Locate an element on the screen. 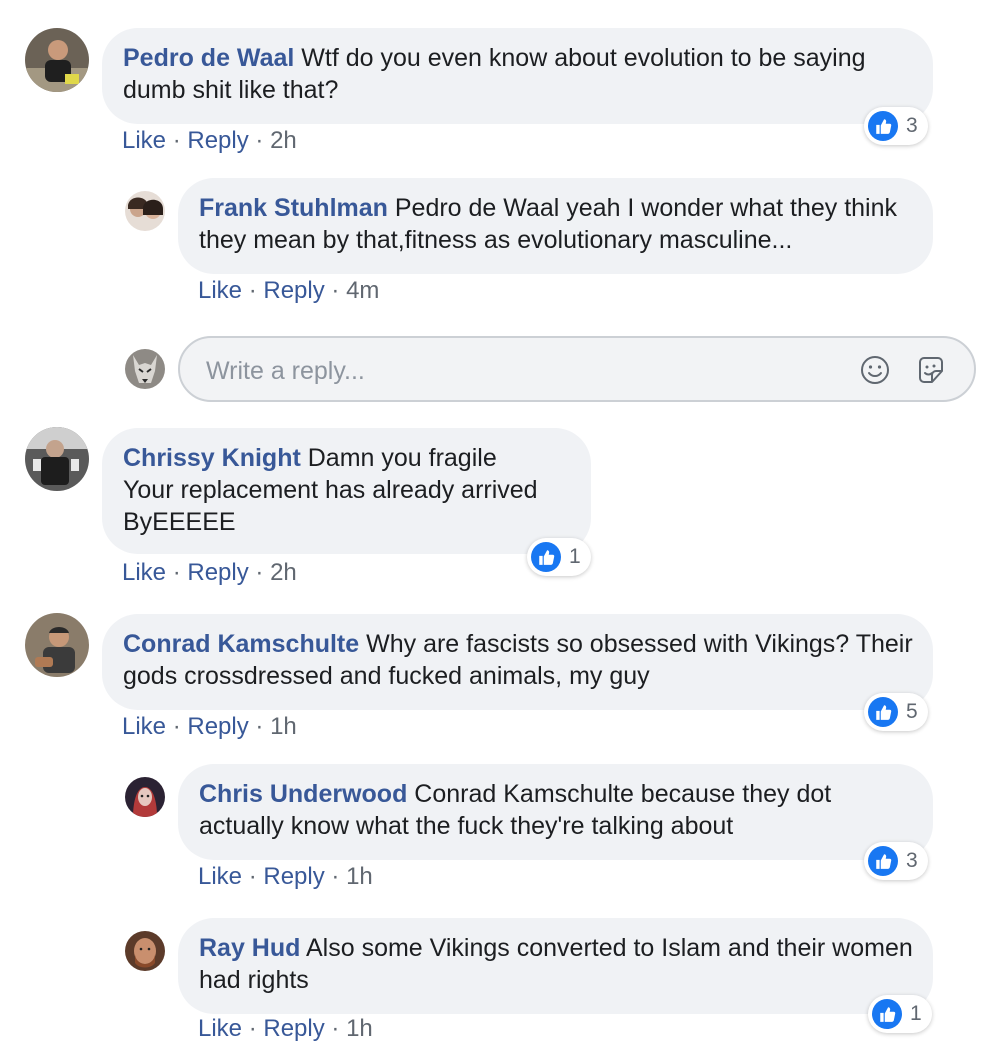  comment-author: Chrissy Knight is located at coordinates (212, 458).